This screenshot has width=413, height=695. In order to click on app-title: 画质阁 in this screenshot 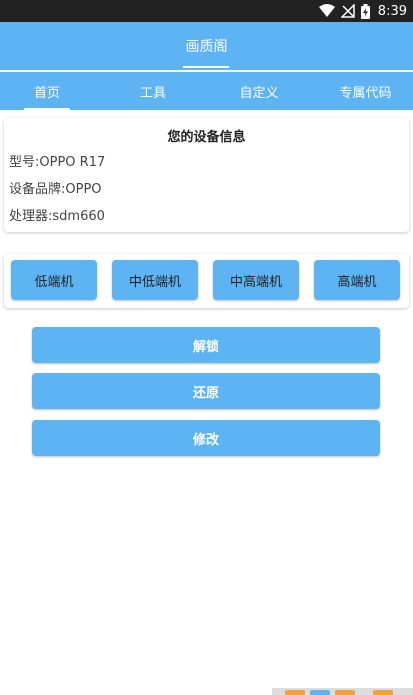, I will do `click(206, 47)`.